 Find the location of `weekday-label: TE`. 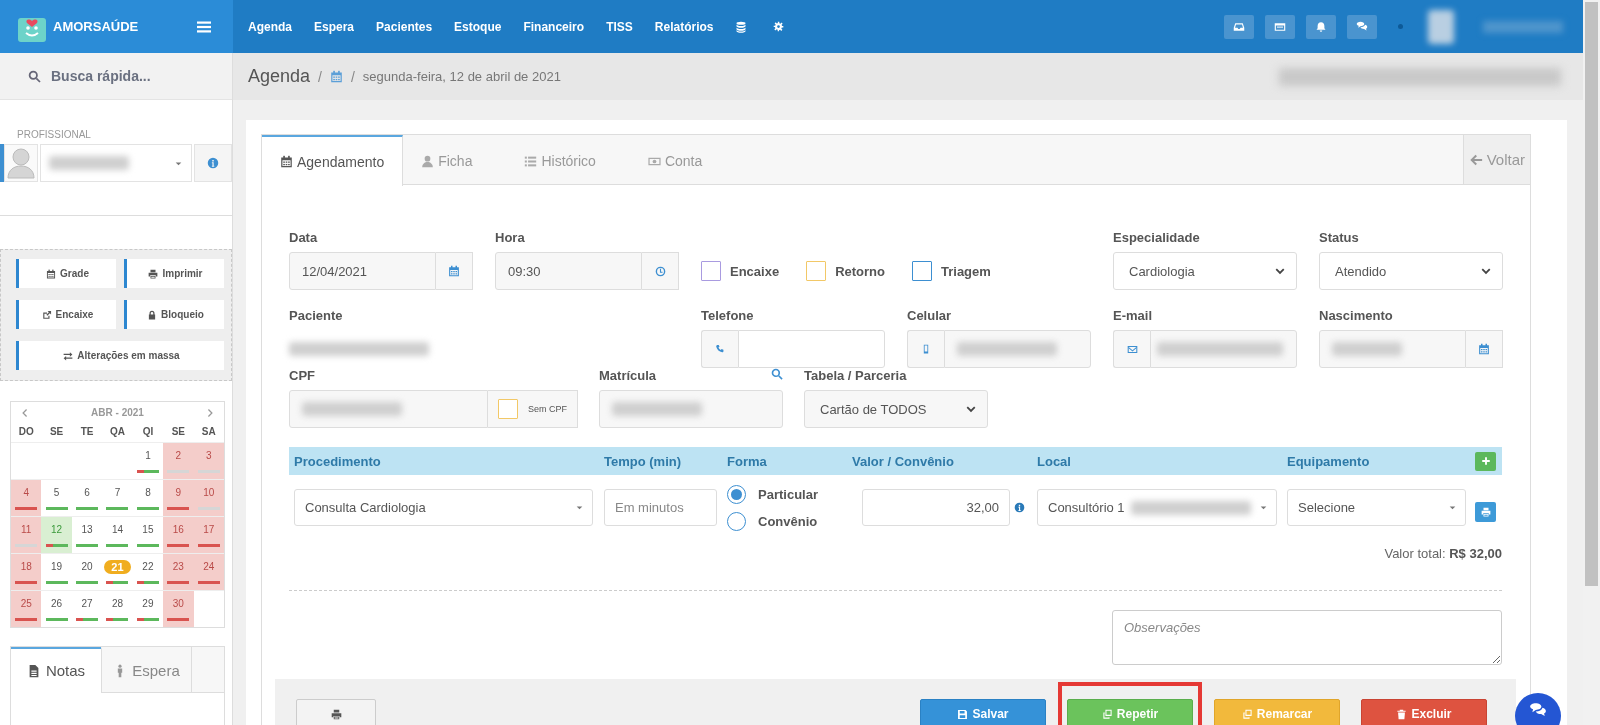

weekday-label: TE is located at coordinates (87, 432).